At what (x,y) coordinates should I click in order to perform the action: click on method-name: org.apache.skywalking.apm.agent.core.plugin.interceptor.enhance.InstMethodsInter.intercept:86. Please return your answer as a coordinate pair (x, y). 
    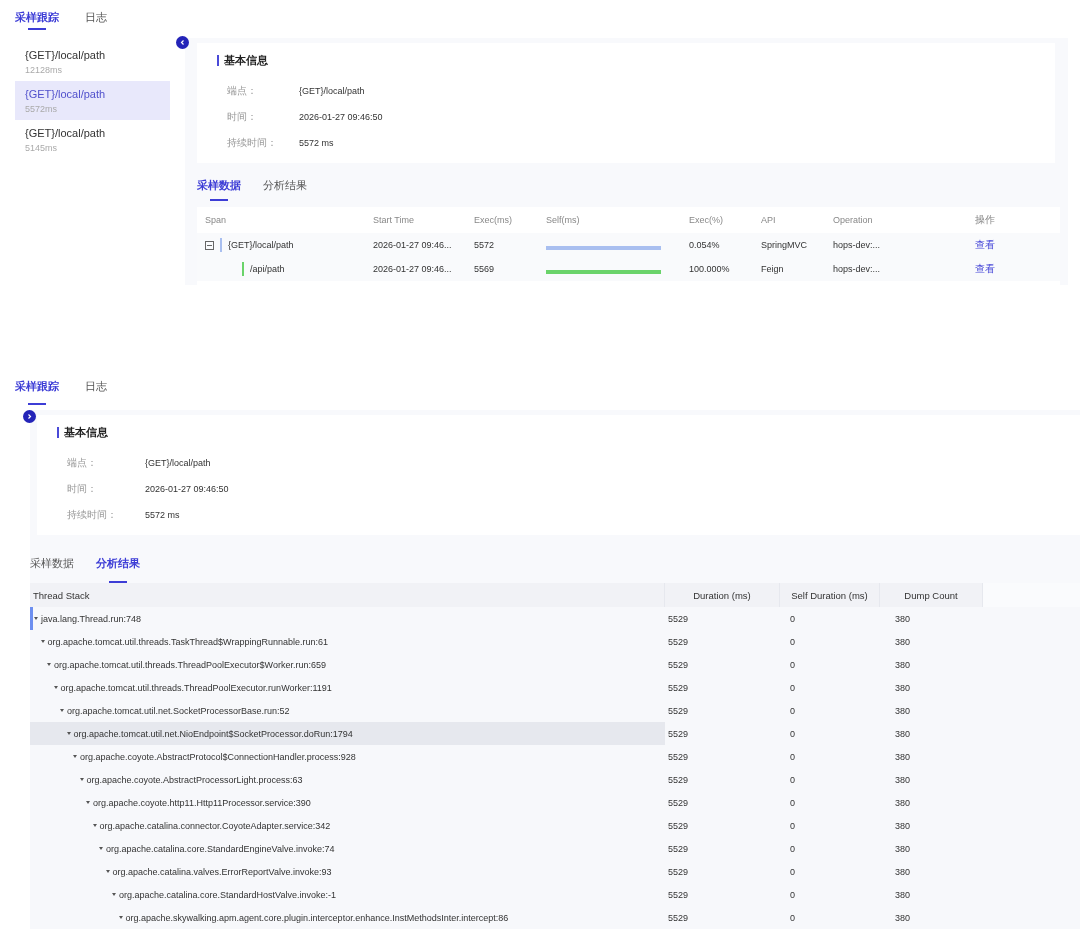
    Looking at the image, I should click on (317, 917).